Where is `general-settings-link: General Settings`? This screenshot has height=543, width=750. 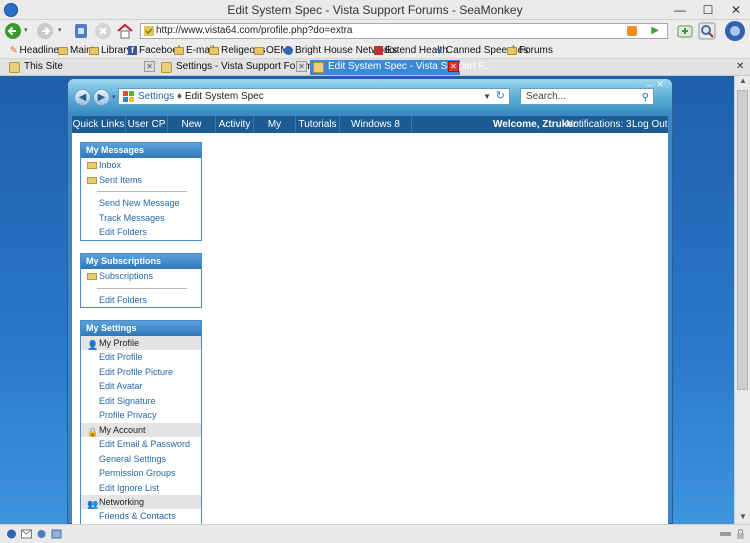 general-settings-link: General Settings is located at coordinates (141, 459).